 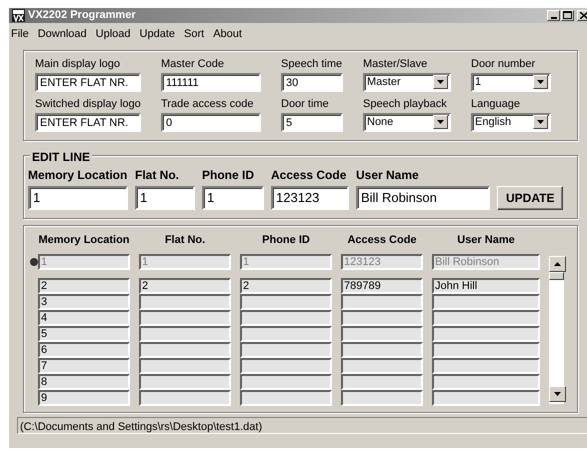 What do you see at coordinates (395, 64) in the screenshot?
I see `field-label: Master/Slave` at bounding box center [395, 64].